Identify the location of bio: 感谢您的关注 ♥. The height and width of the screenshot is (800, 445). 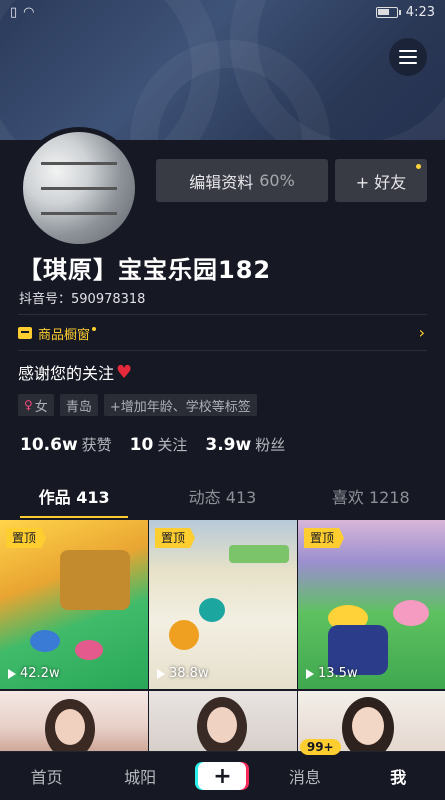
(75, 372).